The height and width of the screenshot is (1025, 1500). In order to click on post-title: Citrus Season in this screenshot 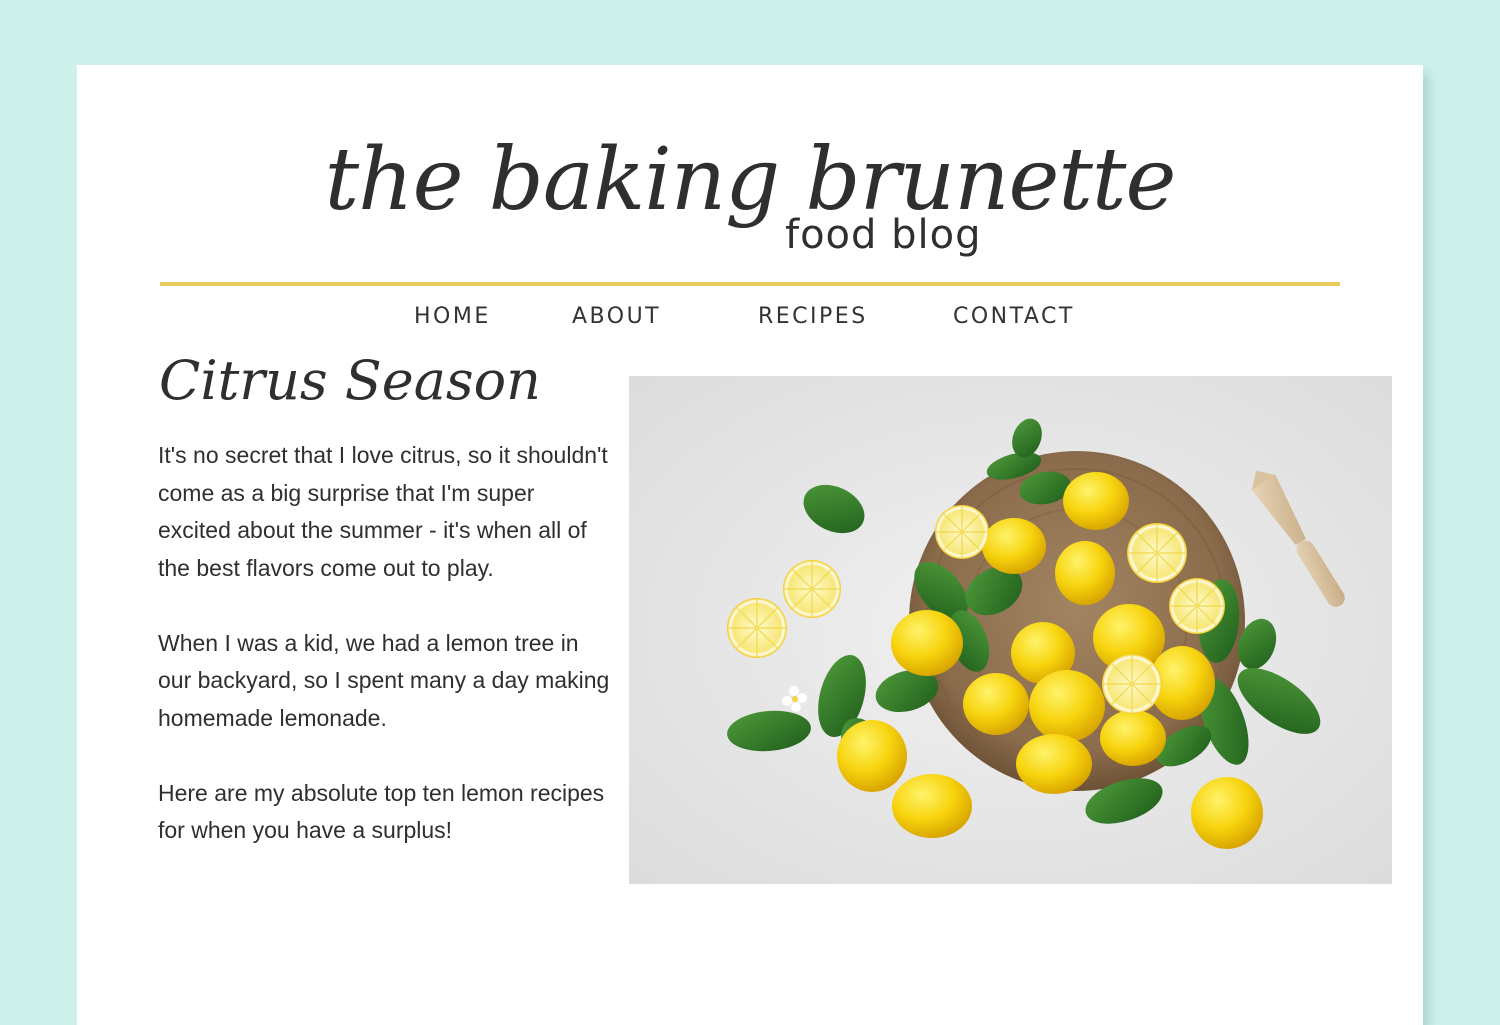, I will do `click(350, 380)`.